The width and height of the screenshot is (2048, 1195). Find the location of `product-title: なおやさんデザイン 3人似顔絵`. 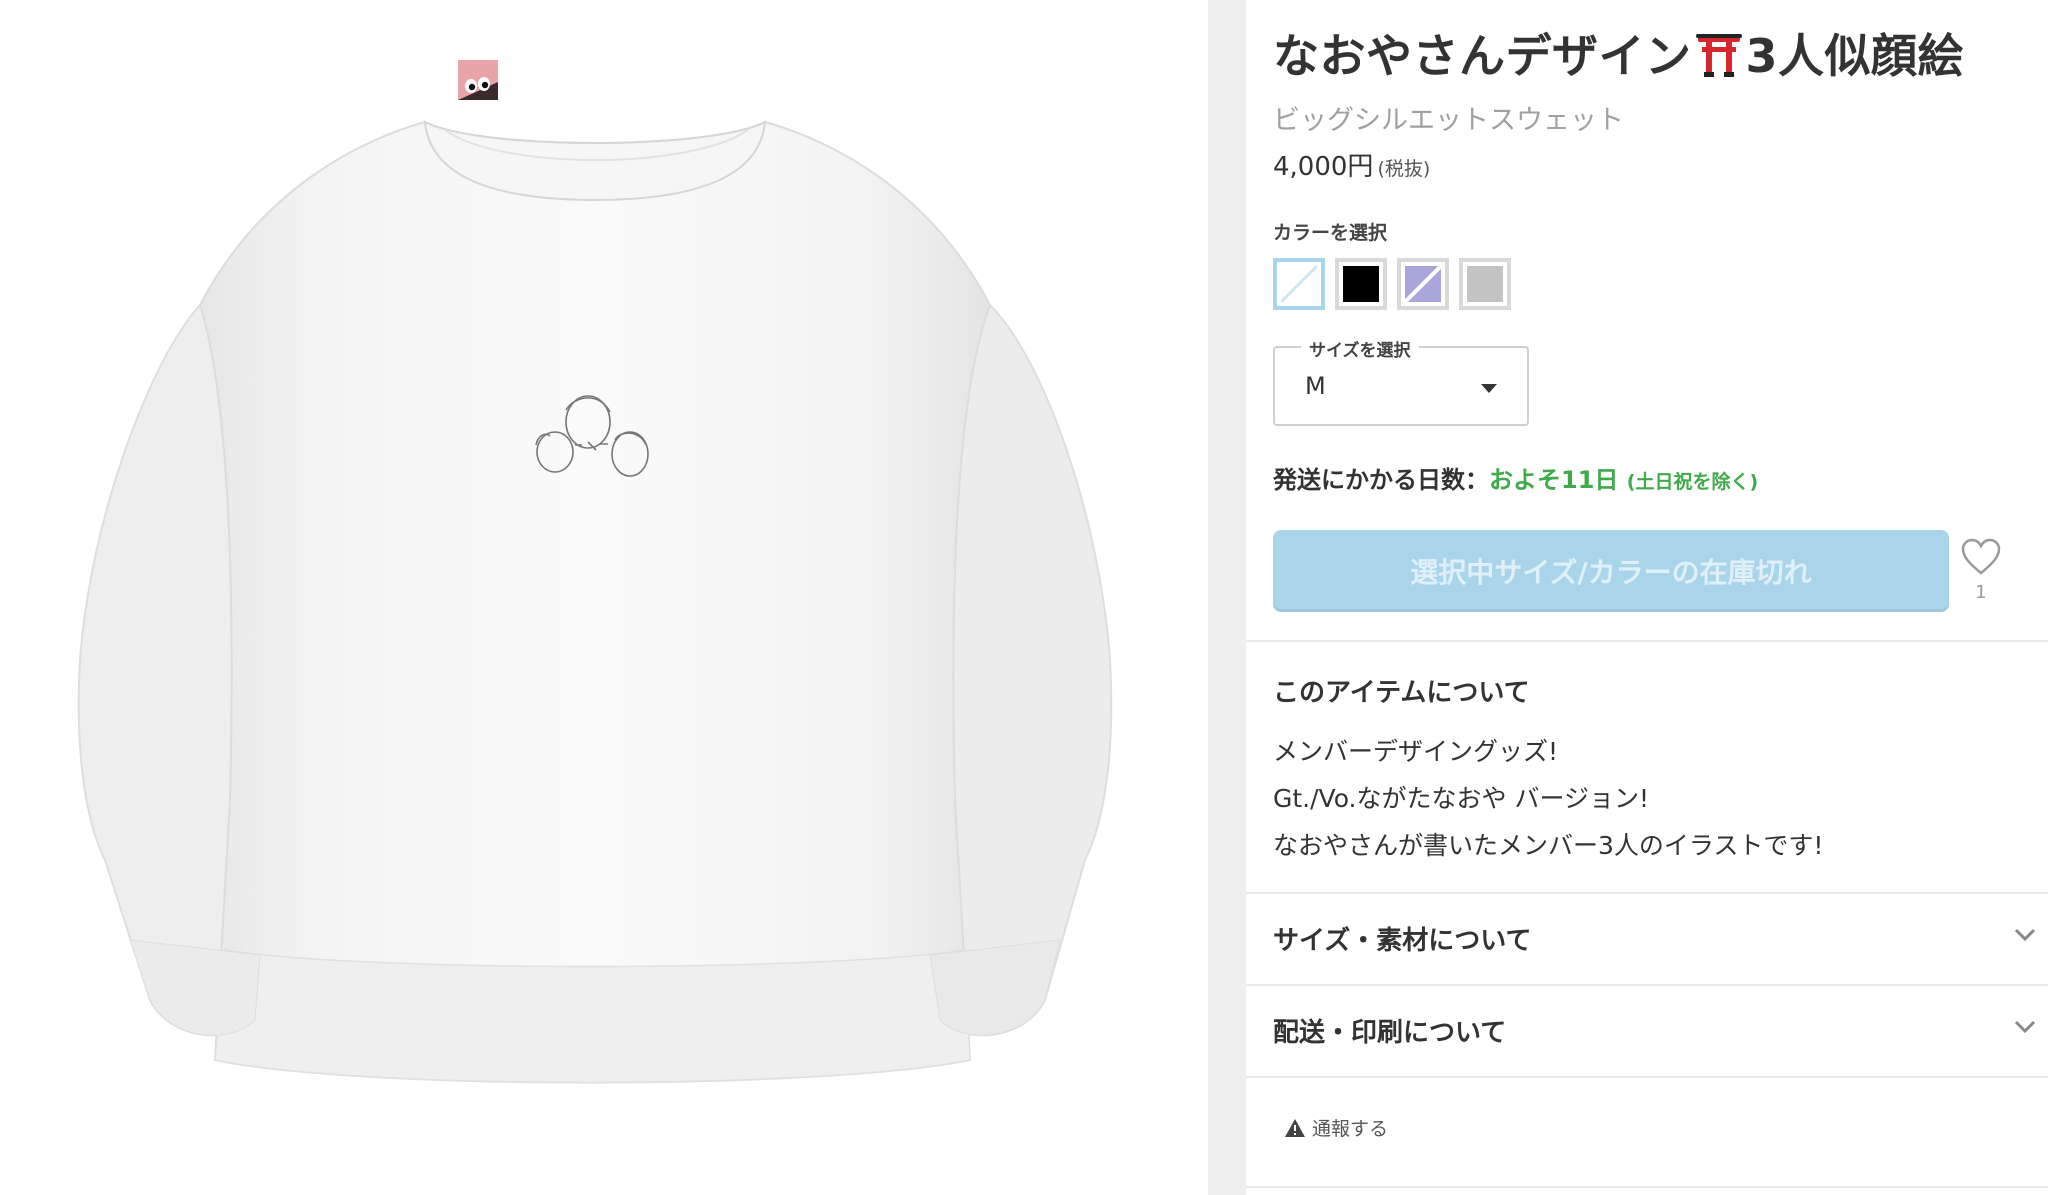

product-title: なおやさんデザイン 3人似顔絵 is located at coordinates (1618, 53).